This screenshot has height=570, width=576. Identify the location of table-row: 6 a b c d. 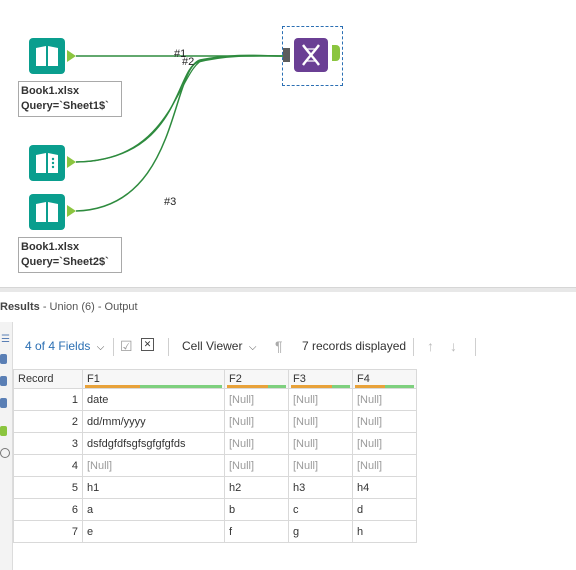
(215, 509).